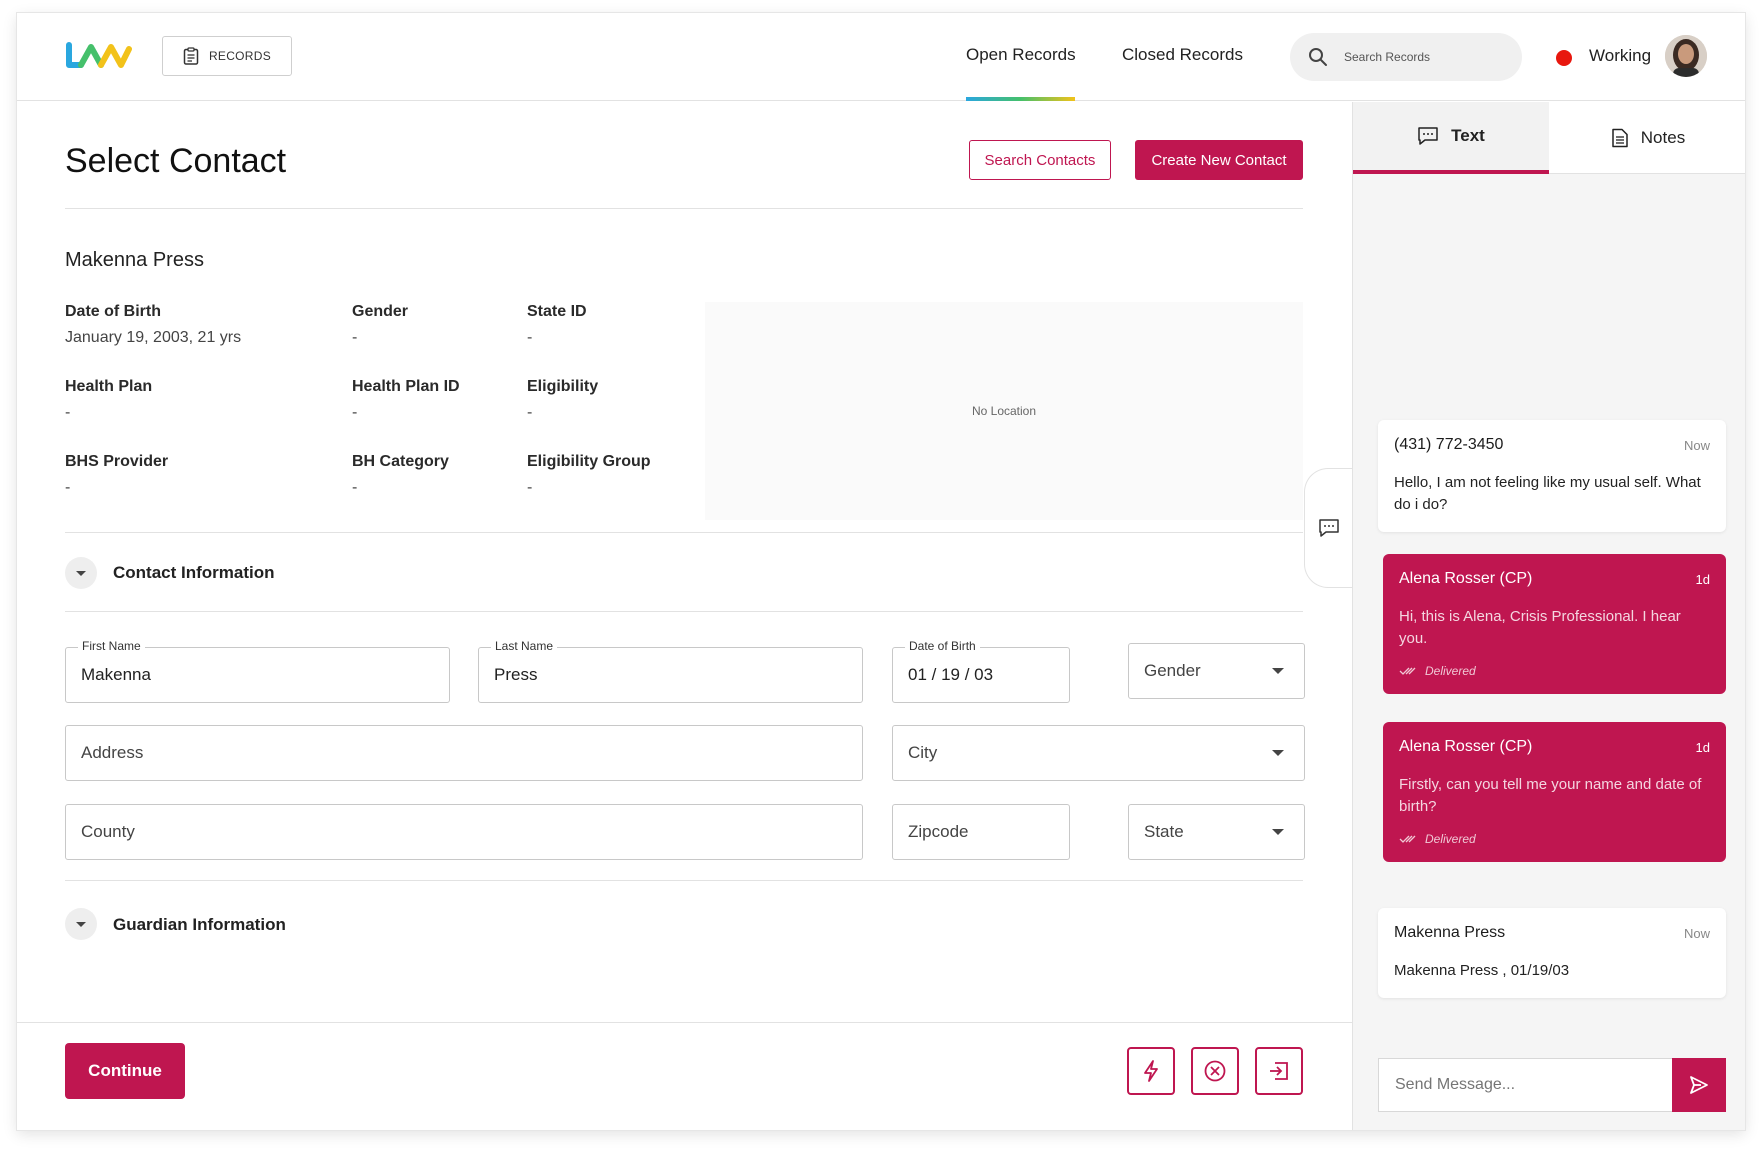  What do you see at coordinates (112, 752) in the screenshot?
I see `address-placeholder: Address` at bounding box center [112, 752].